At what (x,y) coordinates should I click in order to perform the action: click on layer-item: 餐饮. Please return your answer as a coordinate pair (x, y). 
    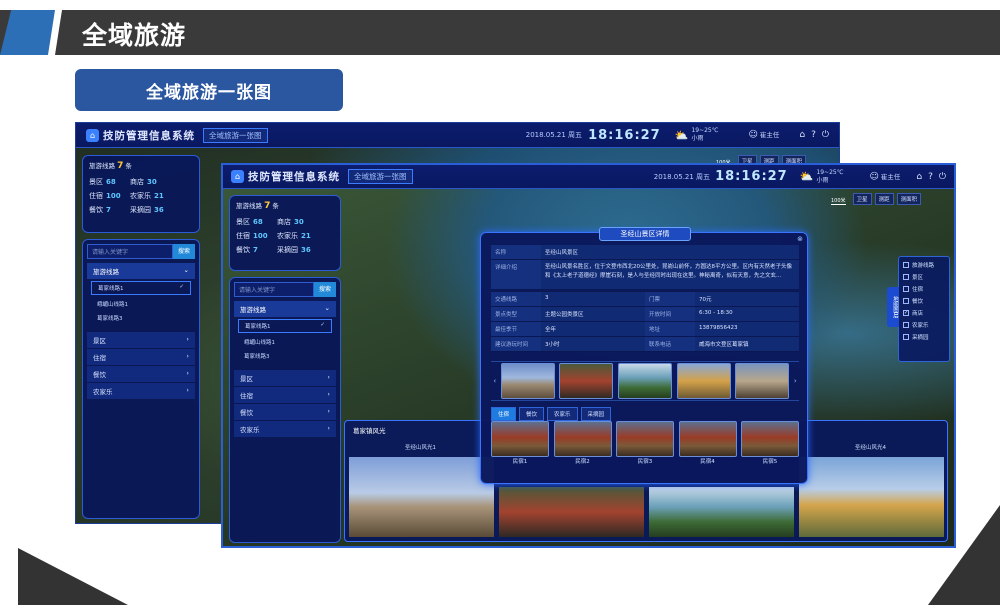
    Looking at the image, I should click on (924, 301).